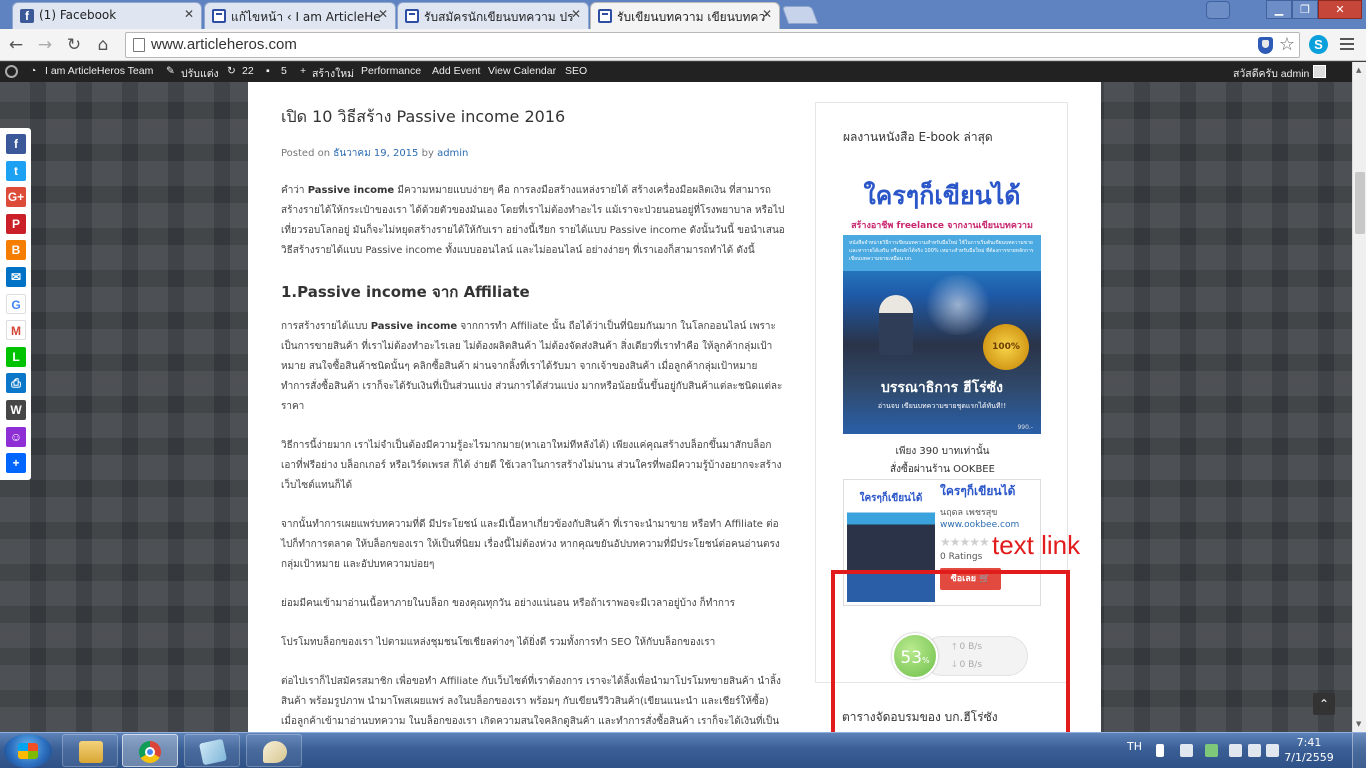 The image size is (1366, 768). I want to click on shield-extension-icon, so click(1265, 45).